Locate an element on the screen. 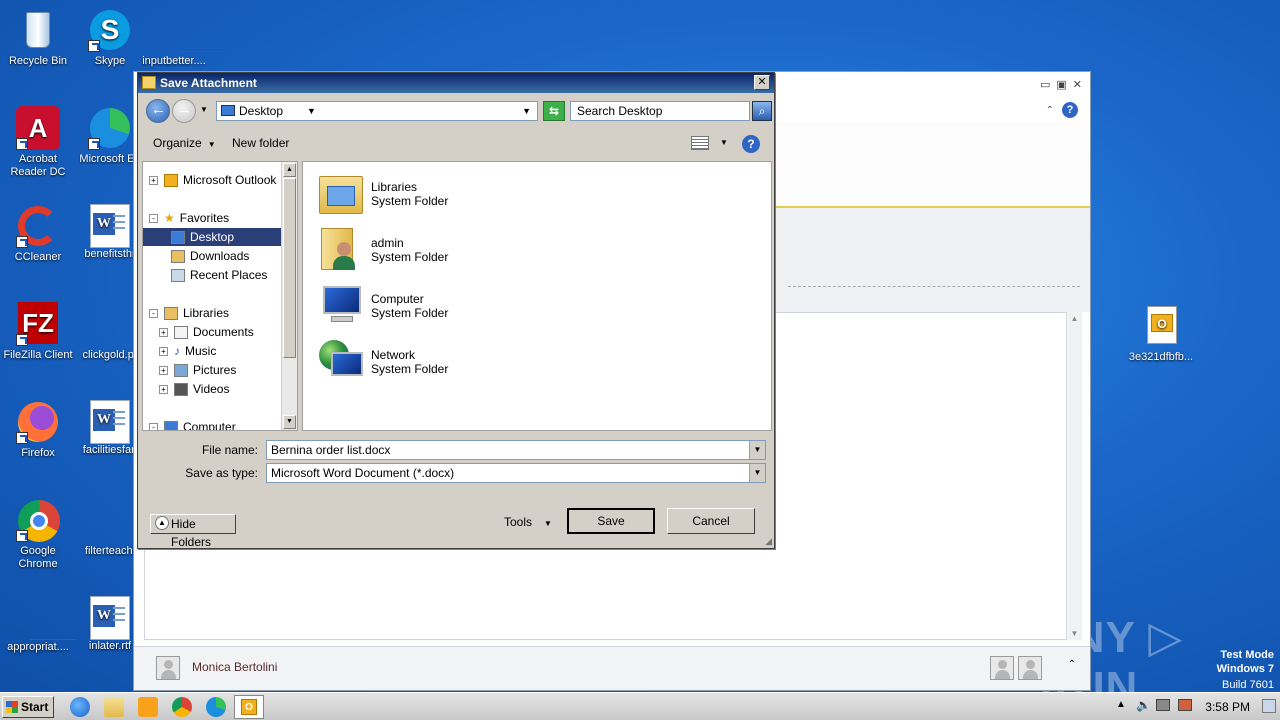  search-input: Search Desktop is located at coordinates (660, 111).